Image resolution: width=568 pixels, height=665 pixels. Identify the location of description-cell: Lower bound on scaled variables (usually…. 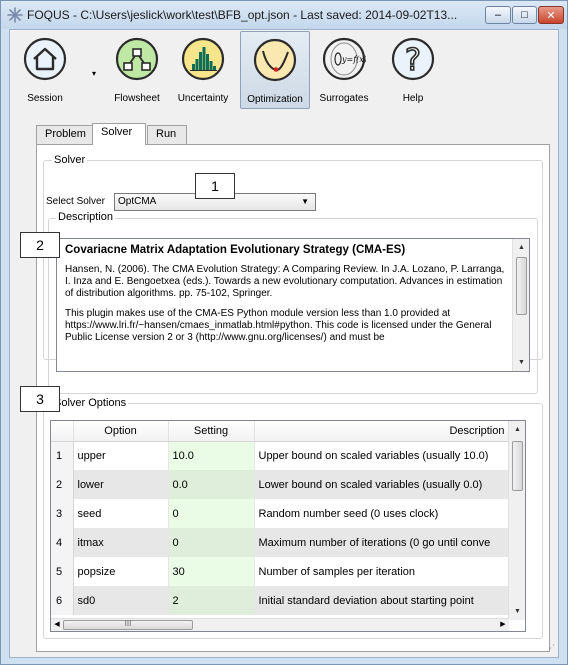
(382, 484).